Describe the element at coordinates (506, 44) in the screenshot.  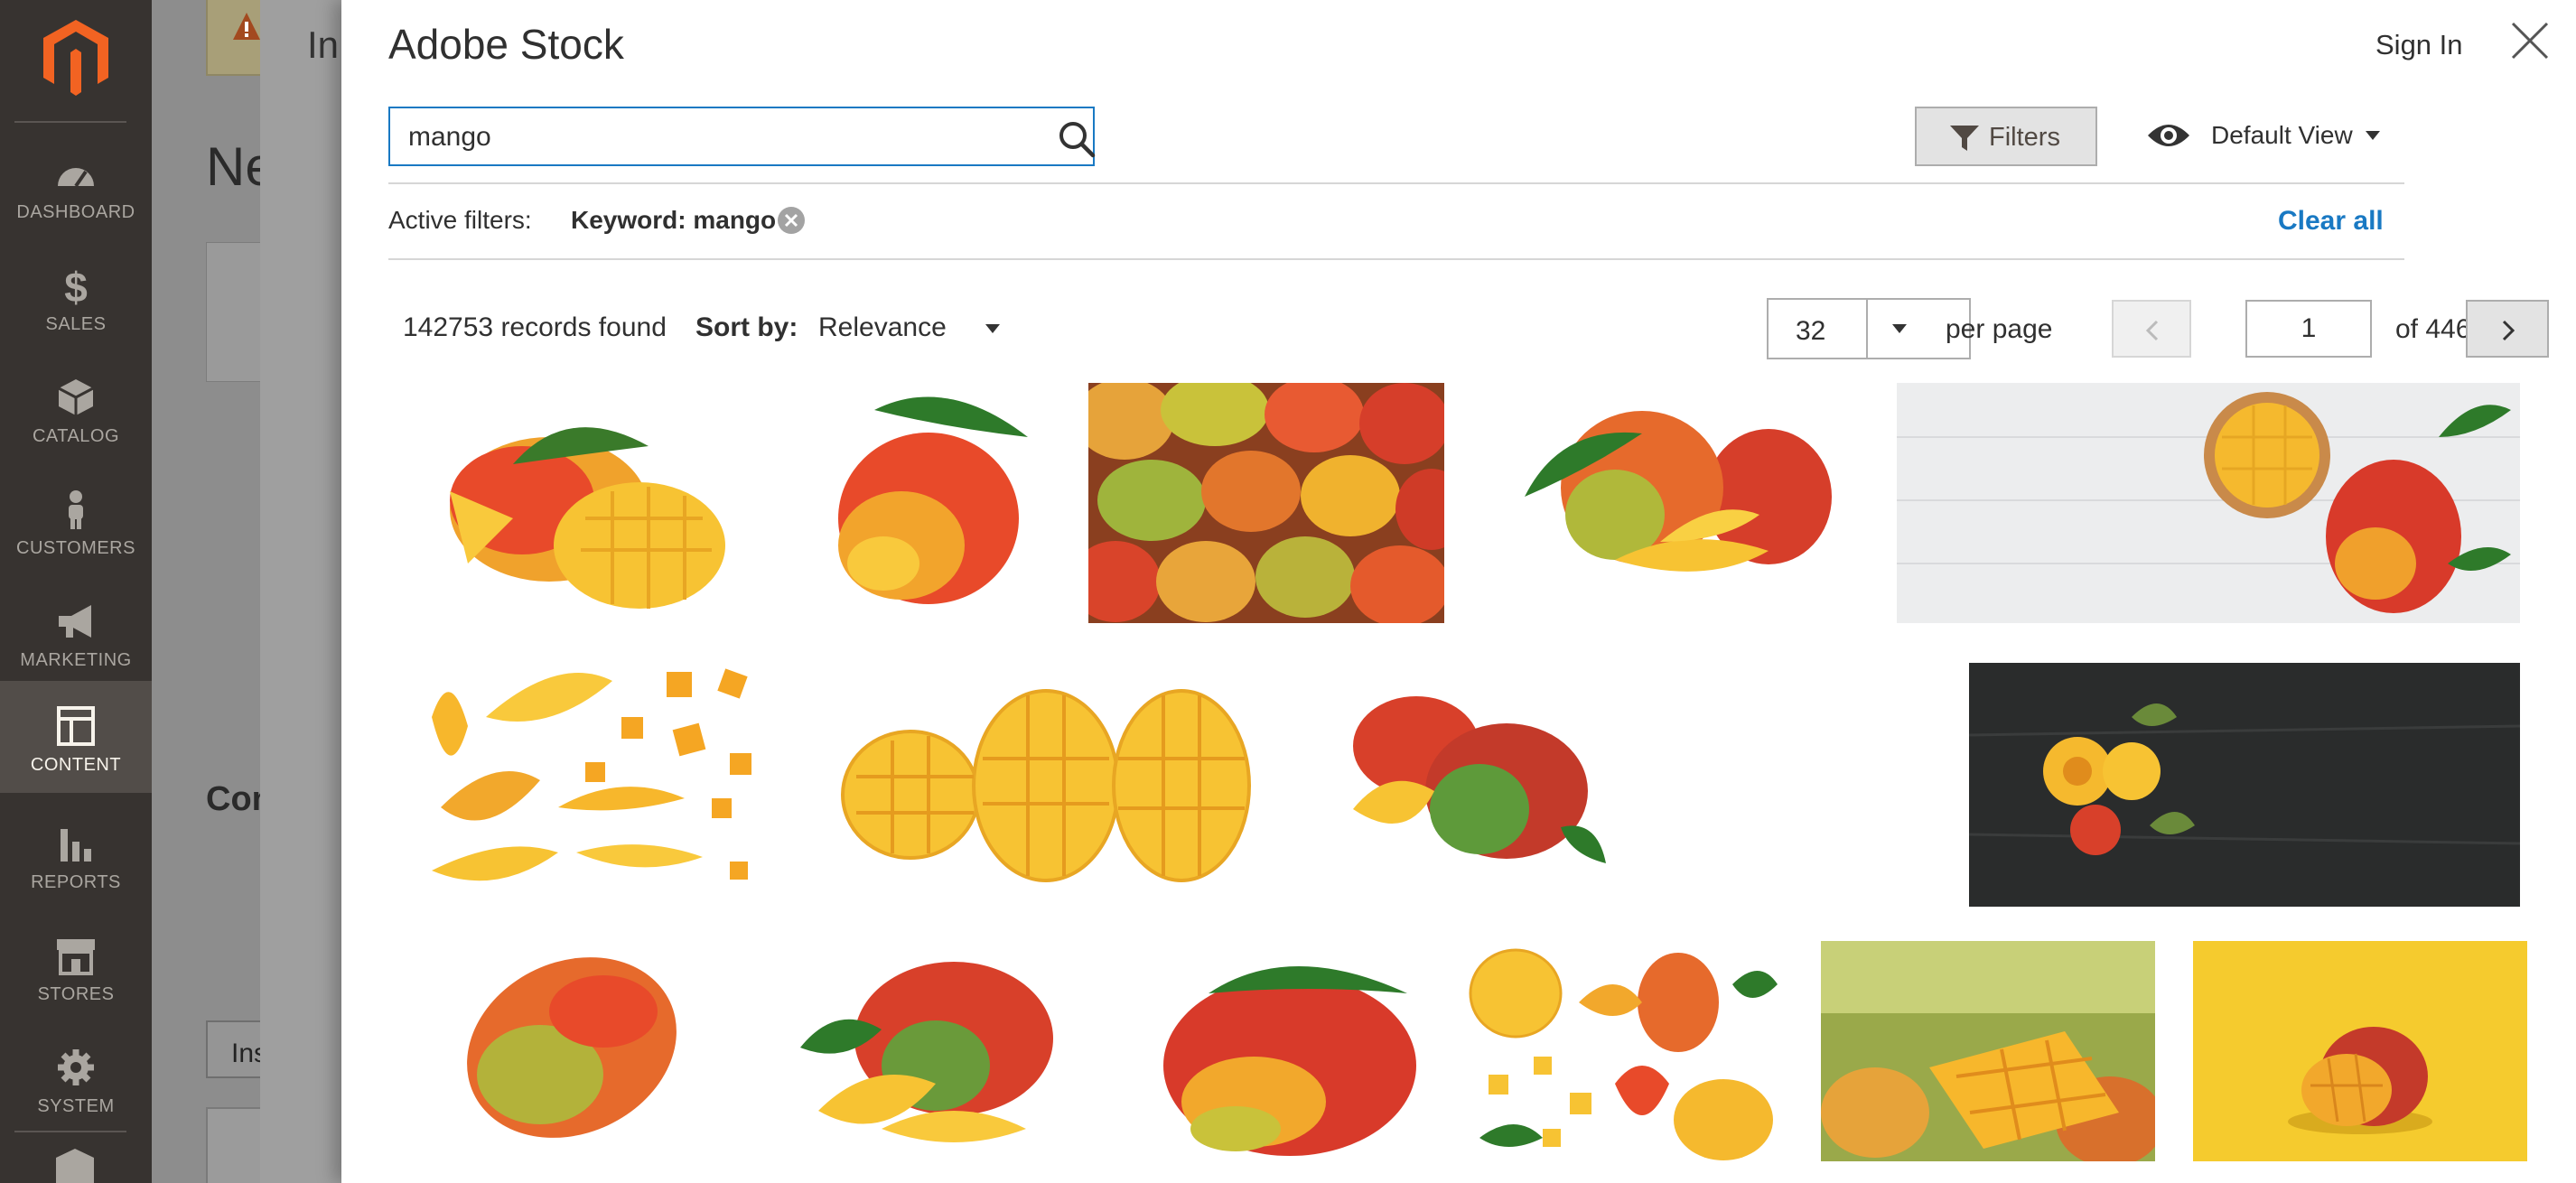
I see `modal-title: Adobe Stock` at that location.